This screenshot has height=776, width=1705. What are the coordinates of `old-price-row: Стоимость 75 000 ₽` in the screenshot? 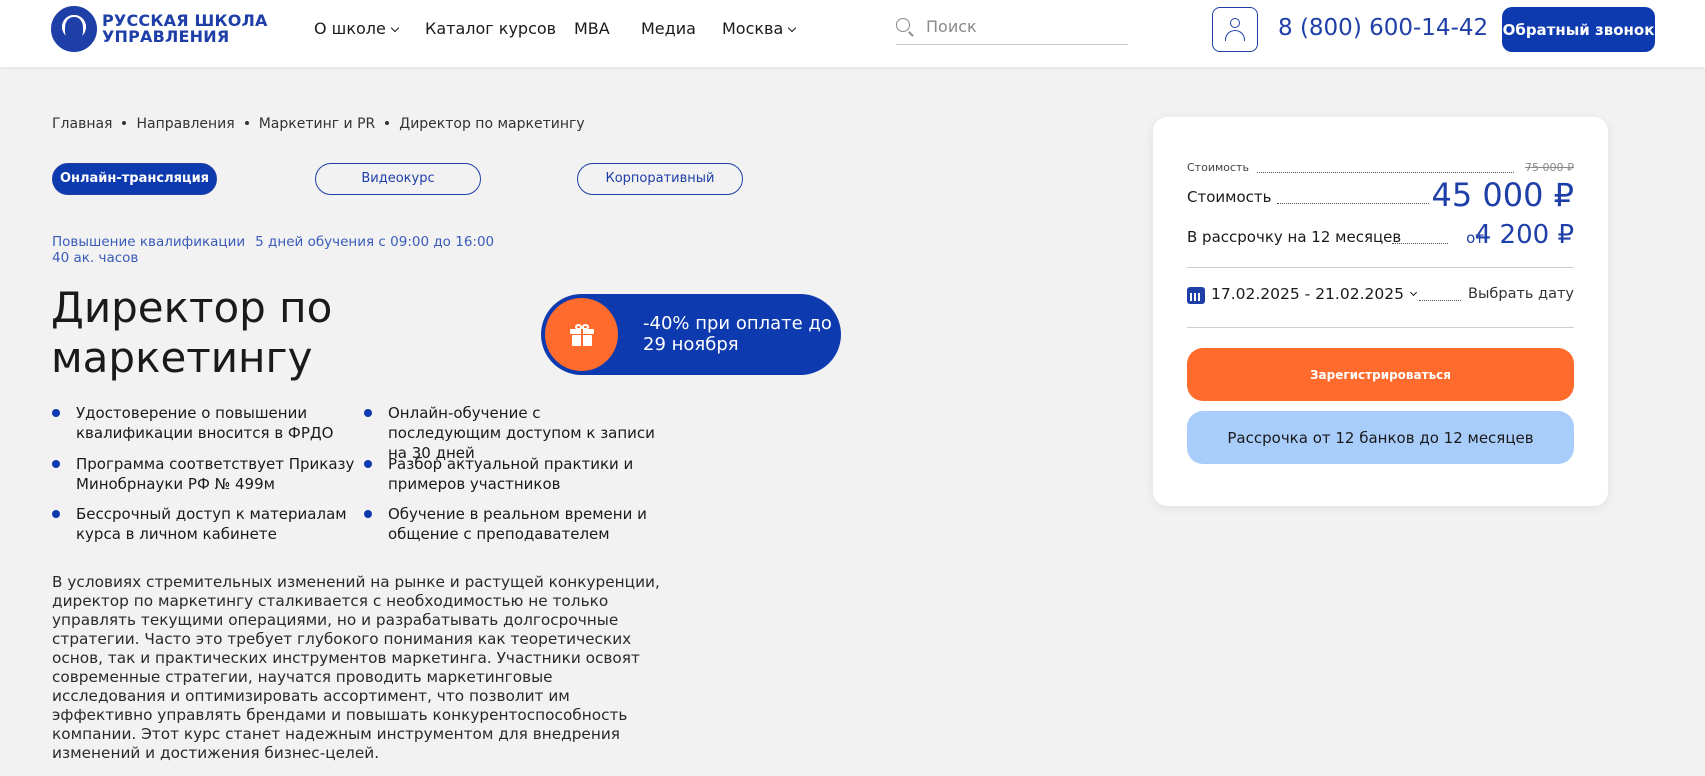 It's located at (1380, 167).